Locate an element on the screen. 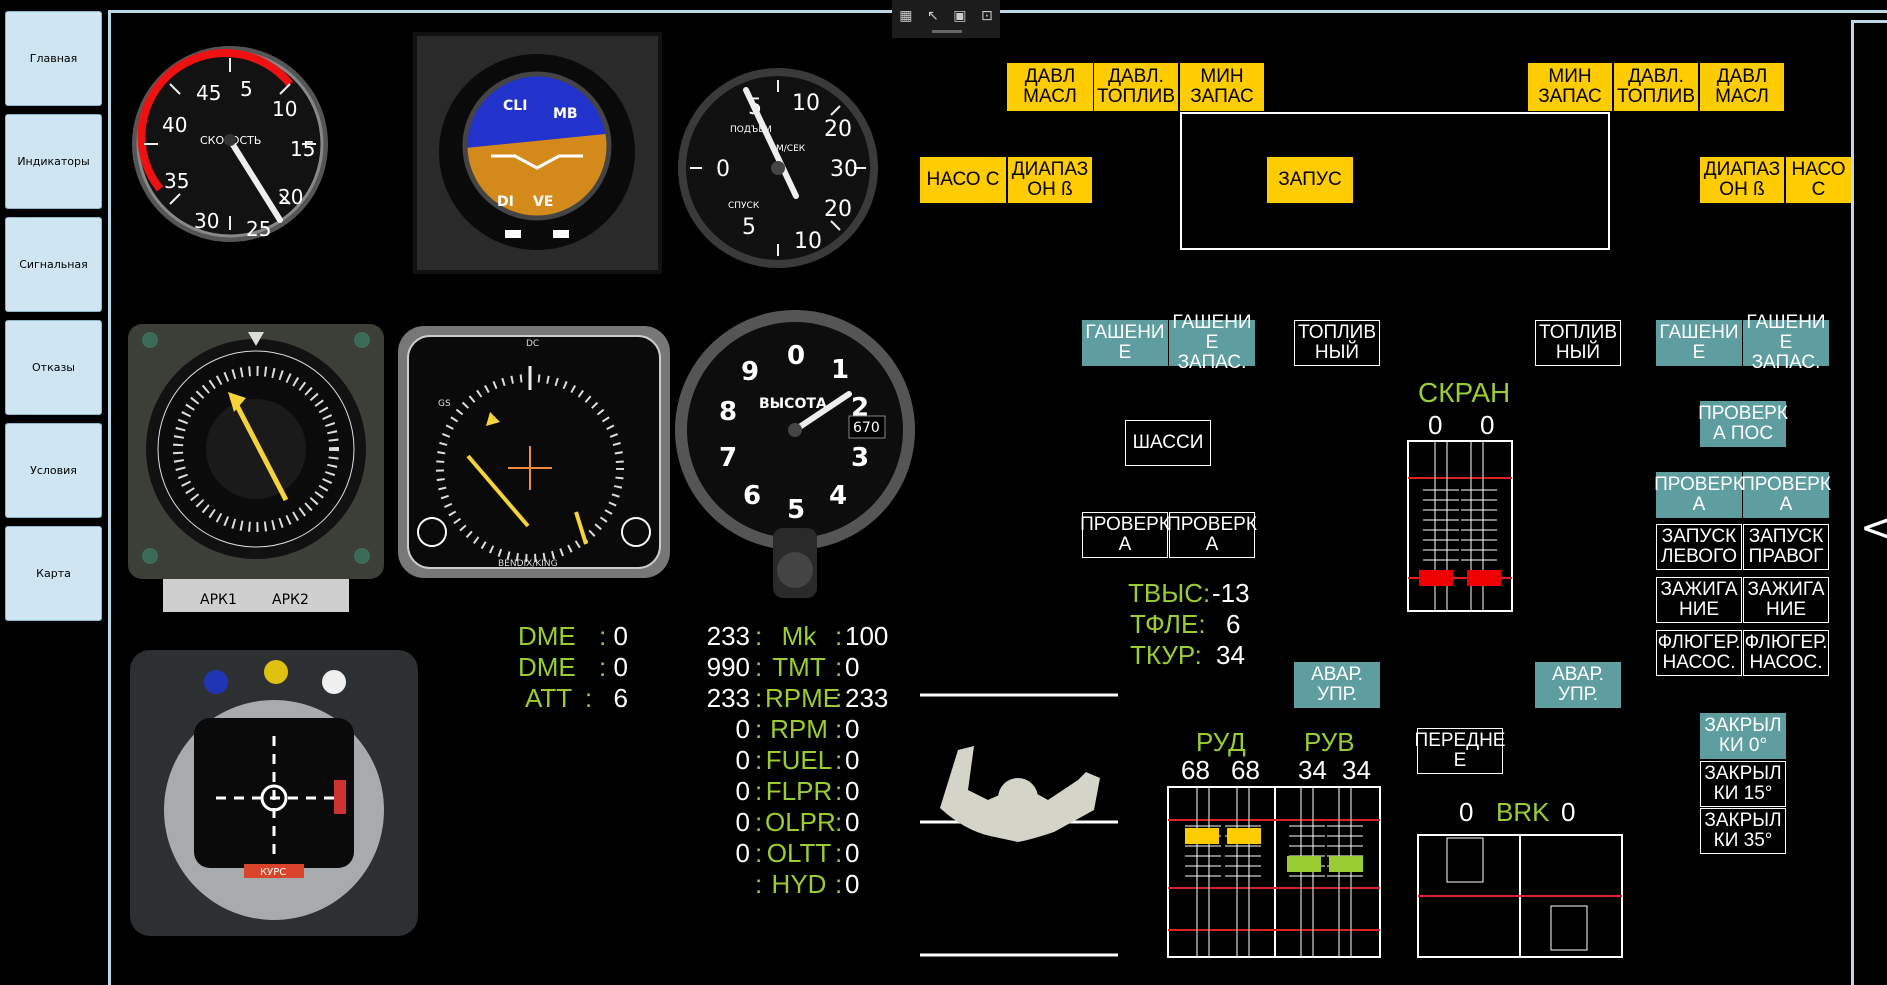 The width and height of the screenshot is (1887, 985). flaps-15-button: ЗАКРЫЛ КИ 15° is located at coordinates (1743, 784).